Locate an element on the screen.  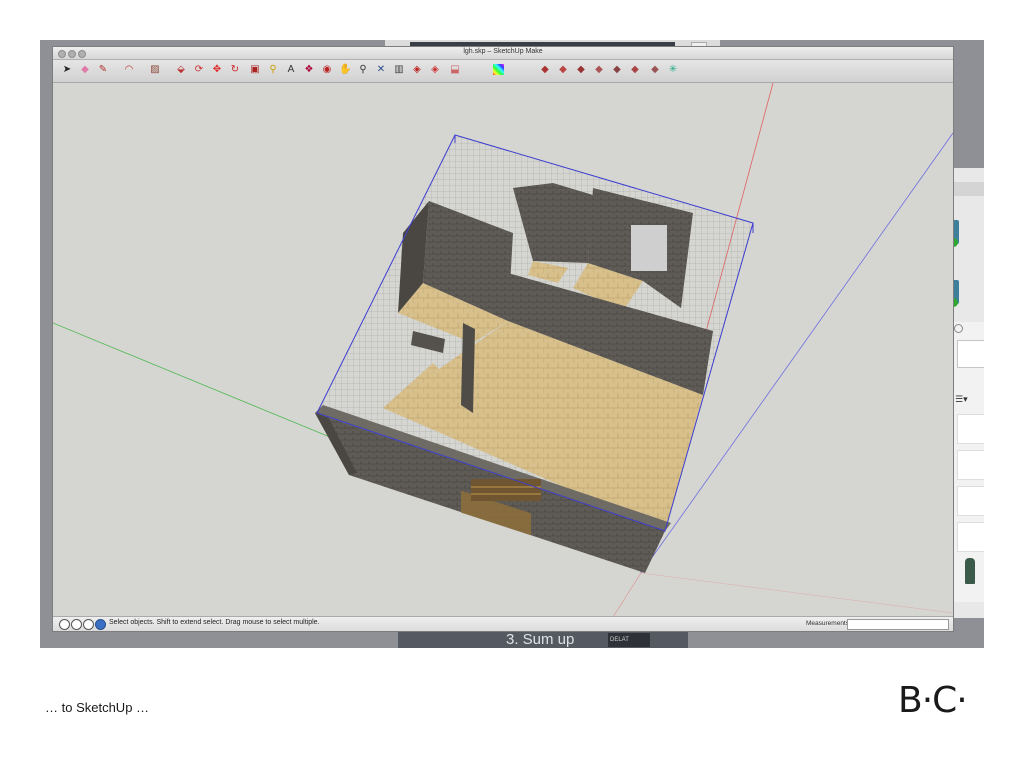
components-panel: ☰▾ is located at coordinates (967, 462).